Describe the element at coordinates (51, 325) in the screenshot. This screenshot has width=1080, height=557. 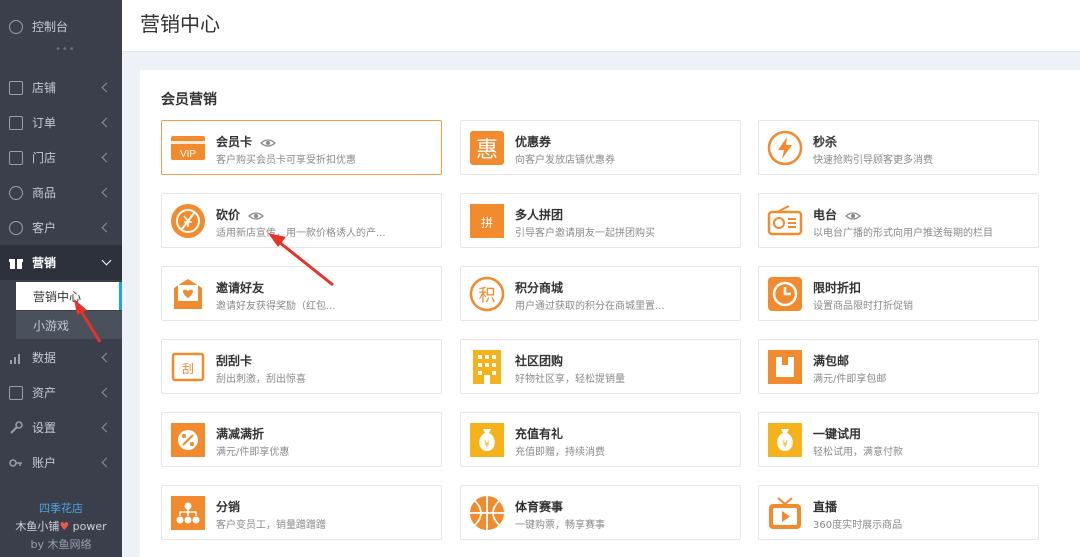
I see `subnav-mini-games-label: 小游戏` at that location.